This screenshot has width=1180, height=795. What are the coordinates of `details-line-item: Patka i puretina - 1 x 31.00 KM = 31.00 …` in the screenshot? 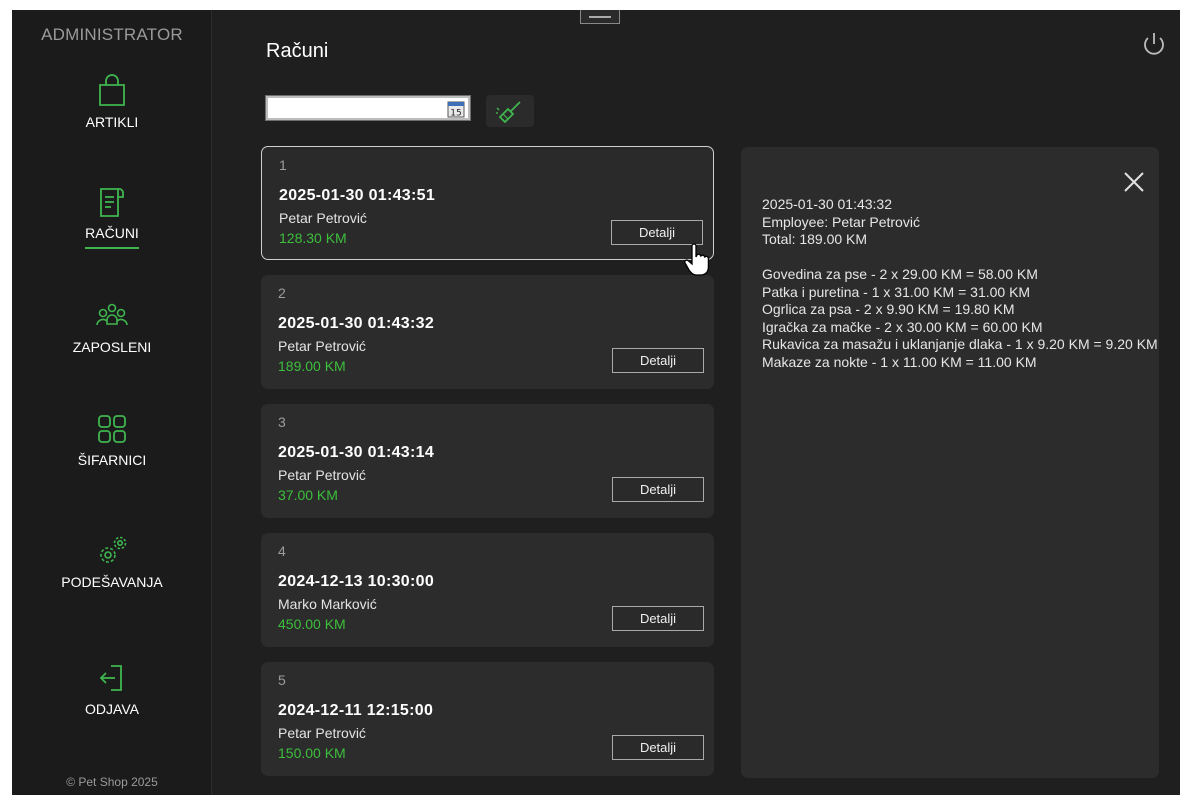 It's located at (896, 291).